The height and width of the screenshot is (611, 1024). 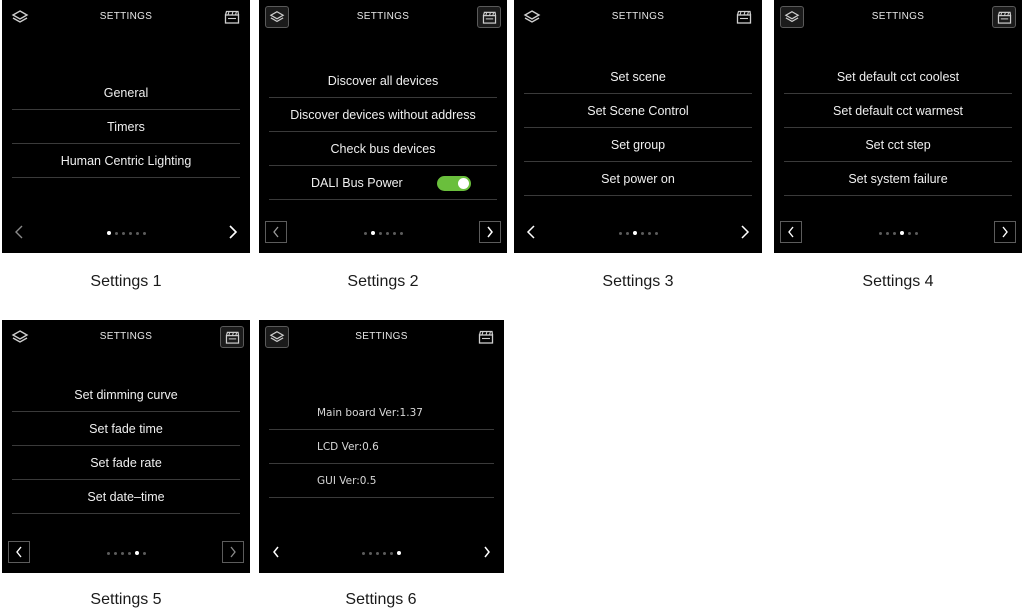 What do you see at coordinates (126, 599) in the screenshot?
I see `screen-caption: Settings 5` at bounding box center [126, 599].